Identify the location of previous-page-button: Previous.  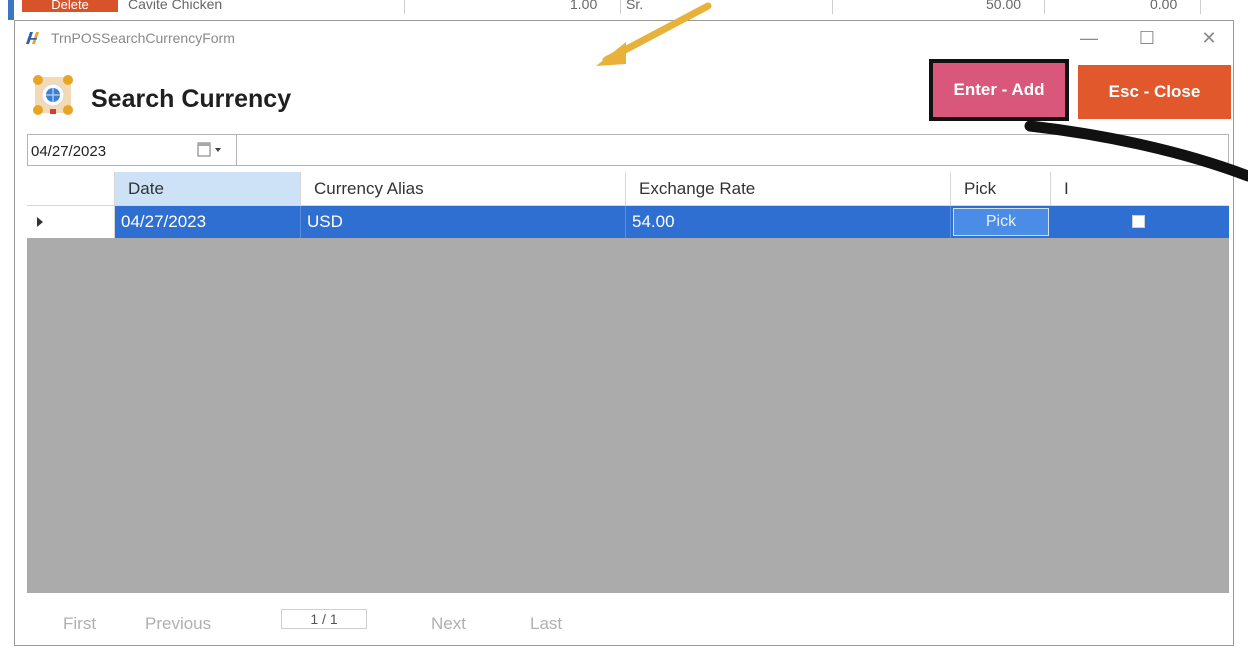
(178, 624).